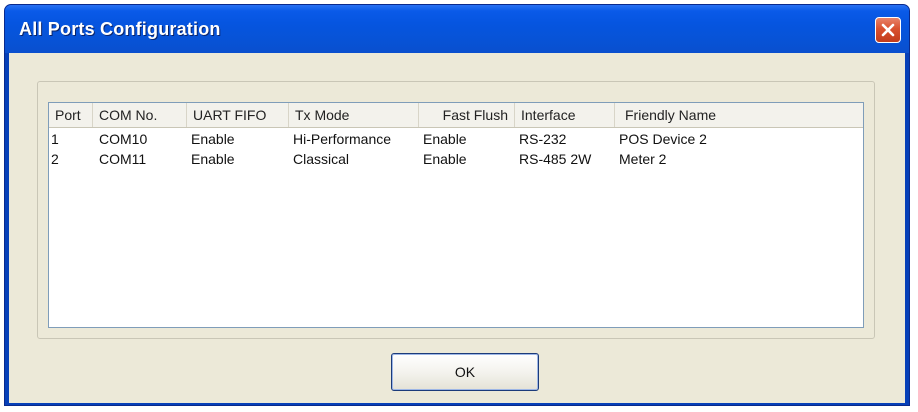  I want to click on title-bar: All Ports Configuration, so click(457, 29).